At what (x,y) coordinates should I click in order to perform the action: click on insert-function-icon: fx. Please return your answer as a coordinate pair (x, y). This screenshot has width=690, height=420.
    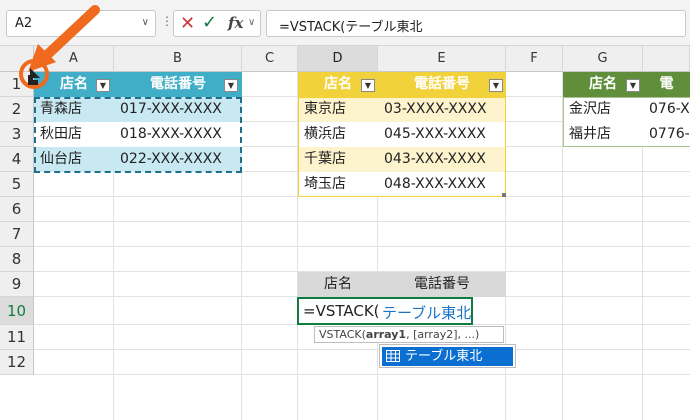
    Looking at the image, I should click on (235, 23).